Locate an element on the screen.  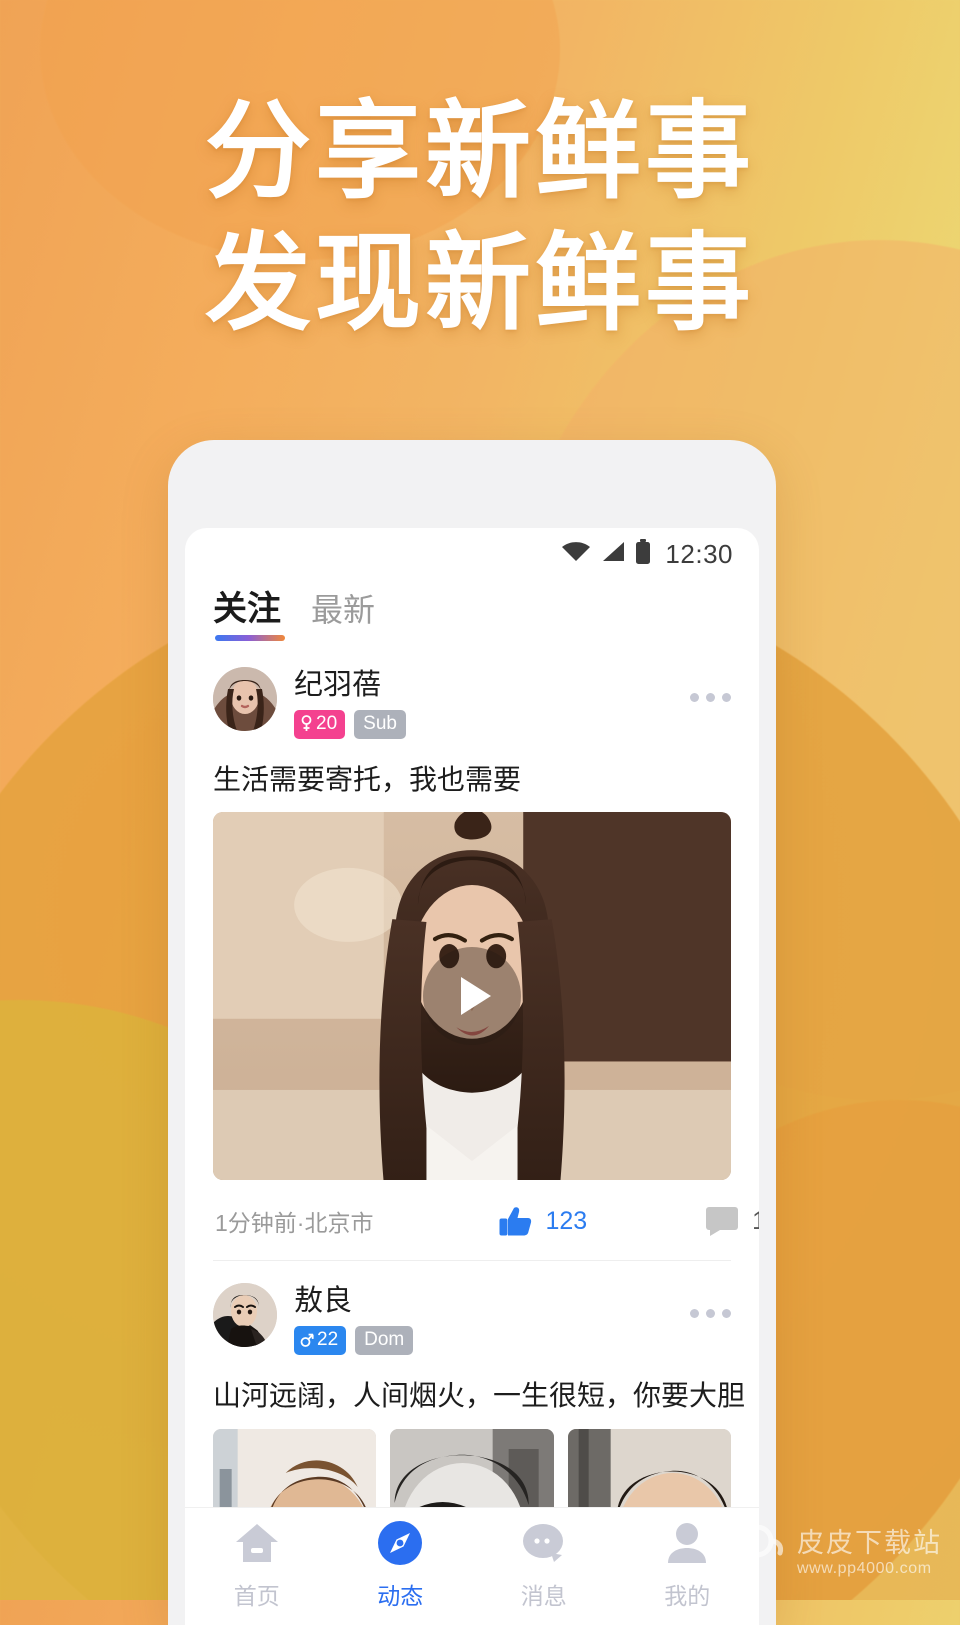
background-blob-top is located at coordinates (300, 130).